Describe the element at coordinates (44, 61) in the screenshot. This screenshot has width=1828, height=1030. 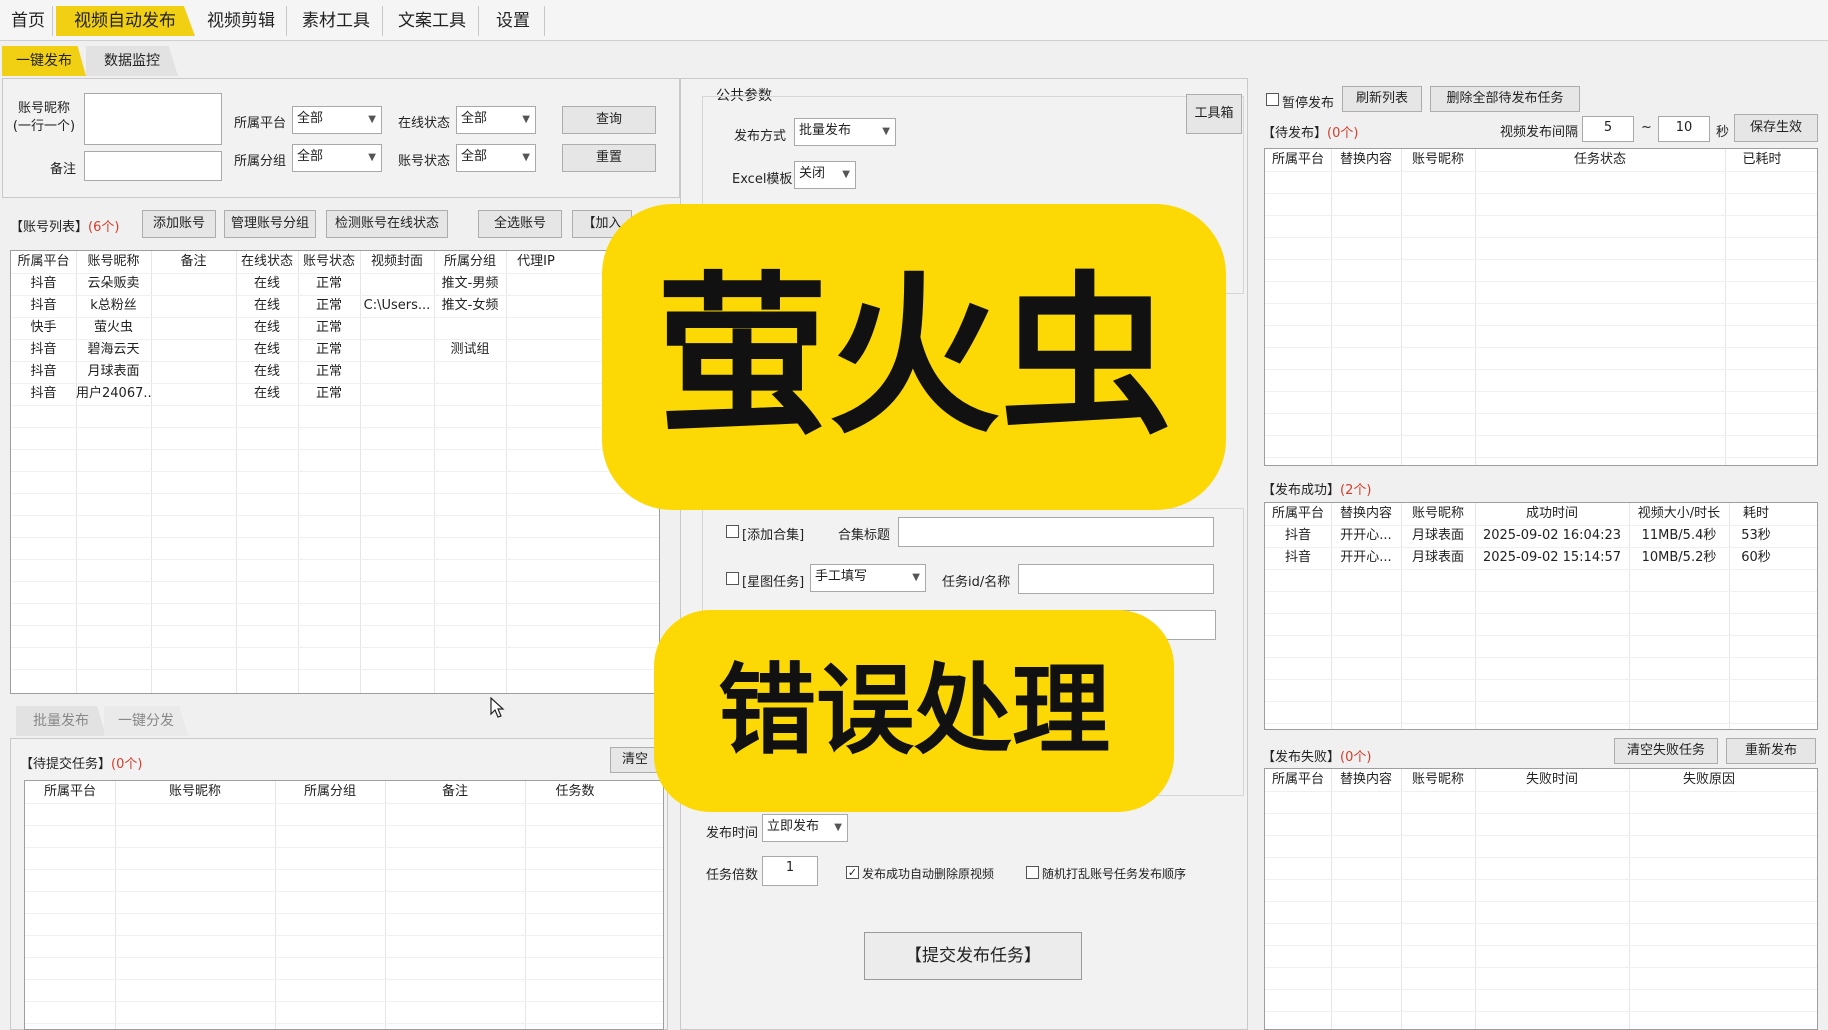
I see `subtab-one-click-publish: 一键发布` at that location.